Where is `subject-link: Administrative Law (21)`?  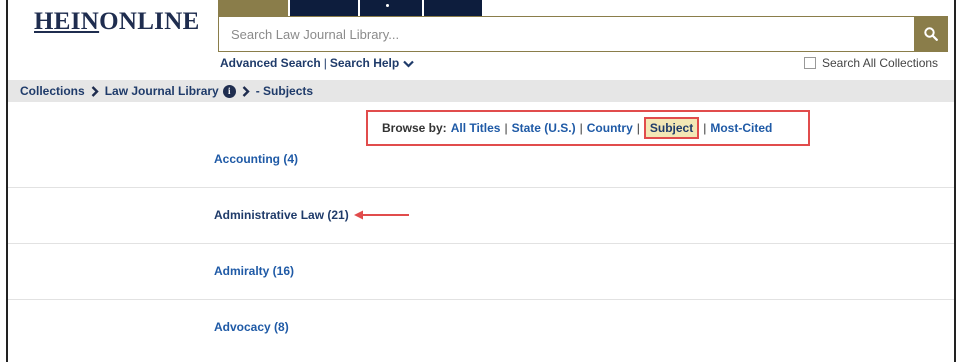 subject-link: Administrative Law (21) is located at coordinates (281, 215).